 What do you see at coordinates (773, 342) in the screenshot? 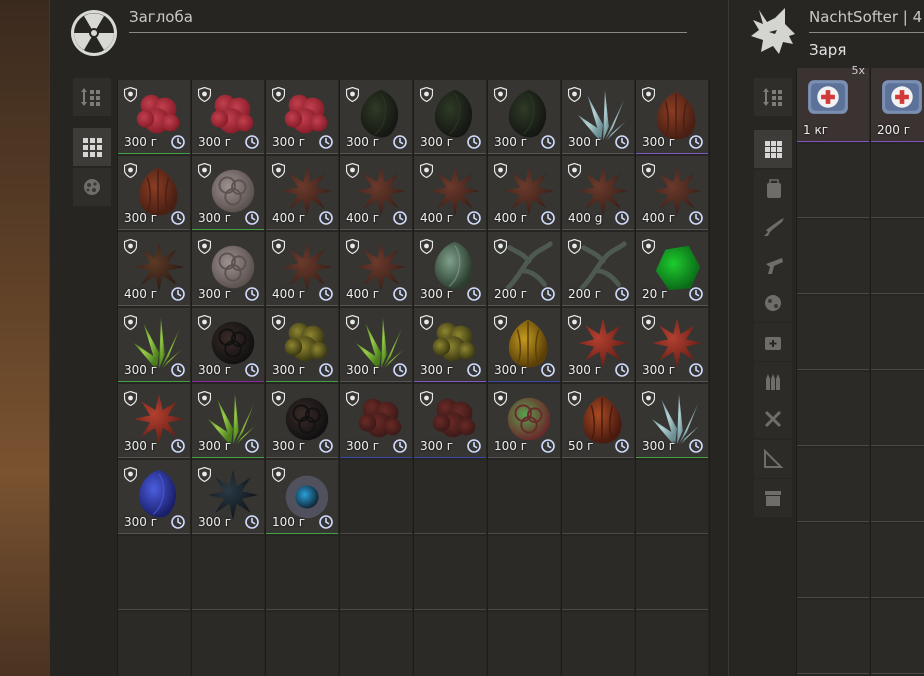
I see `tab-medkit` at bounding box center [773, 342].